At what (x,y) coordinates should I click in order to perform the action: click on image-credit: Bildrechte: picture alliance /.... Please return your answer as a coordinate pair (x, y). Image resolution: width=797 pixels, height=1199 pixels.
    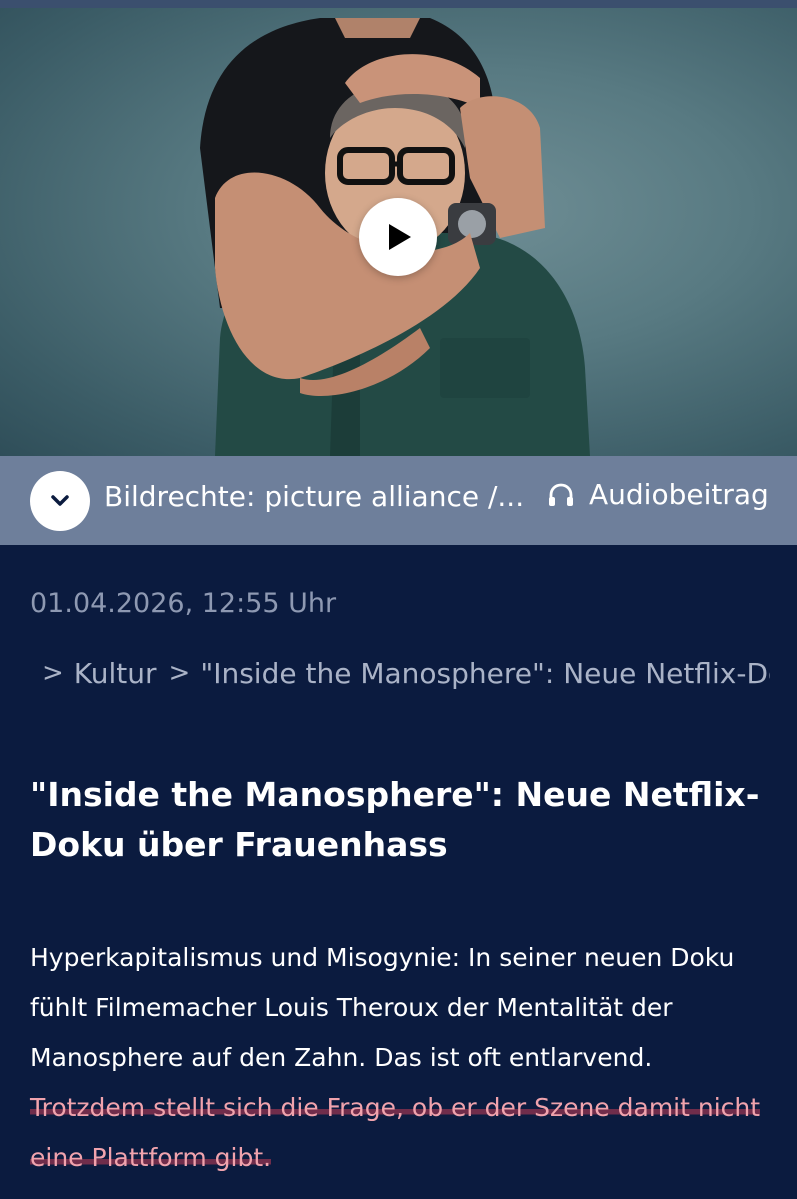
    Looking at the image, I should click on (314, 496).